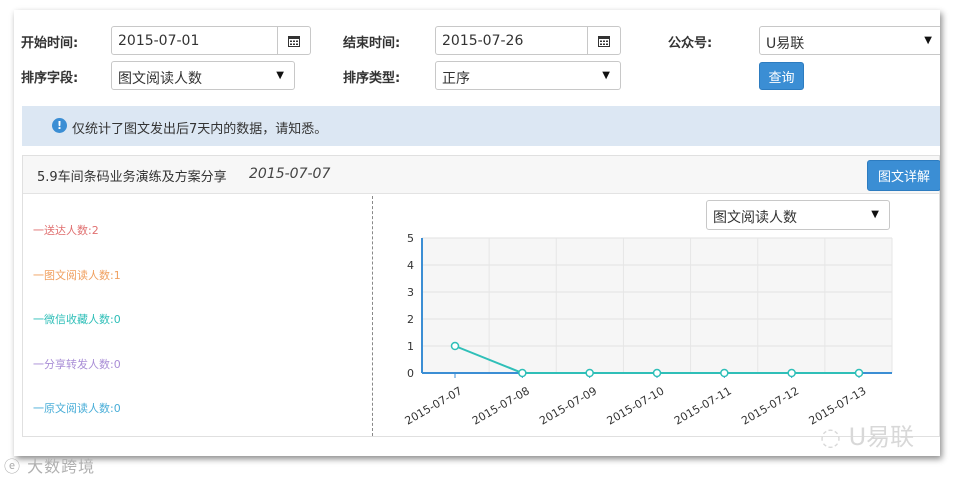 Image resolution: width=967 pixels, height=483 pixels. I want to click on start-date-input: 2015-07-01, so click(211, 40).